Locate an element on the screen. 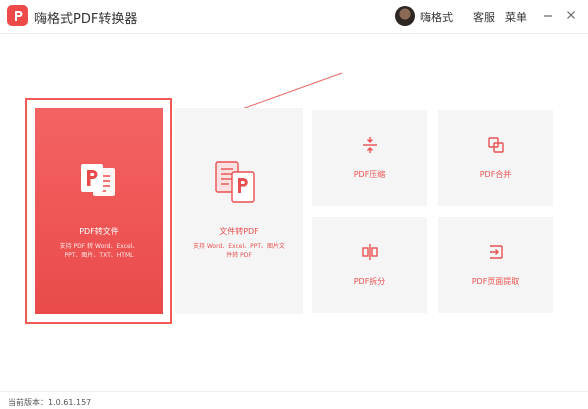 The width and height of the screenshot is (588, 409). extract-icon is located at coordinates (496, 252).